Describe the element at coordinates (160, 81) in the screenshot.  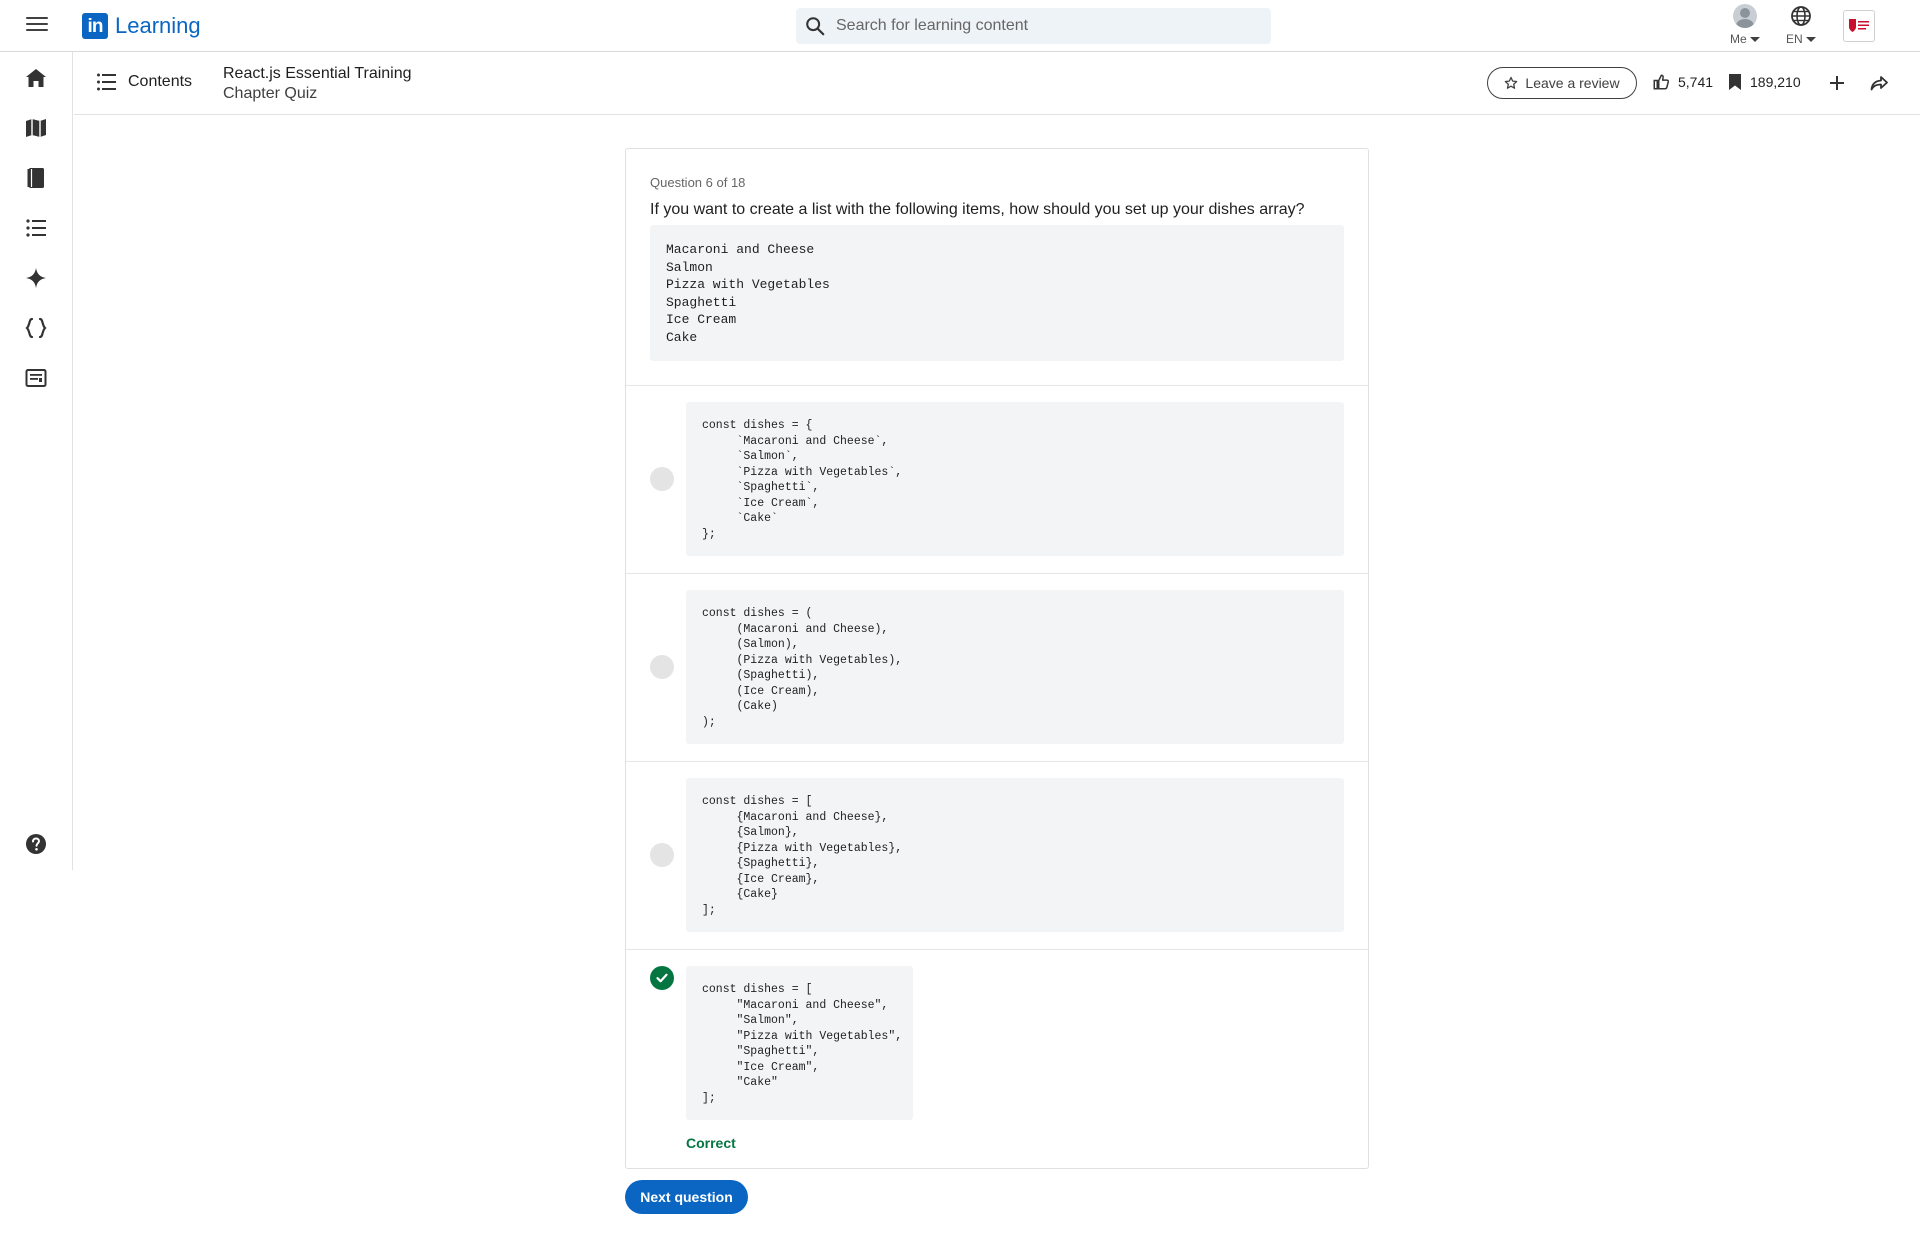
I see `contents-label: Contents` at that location.